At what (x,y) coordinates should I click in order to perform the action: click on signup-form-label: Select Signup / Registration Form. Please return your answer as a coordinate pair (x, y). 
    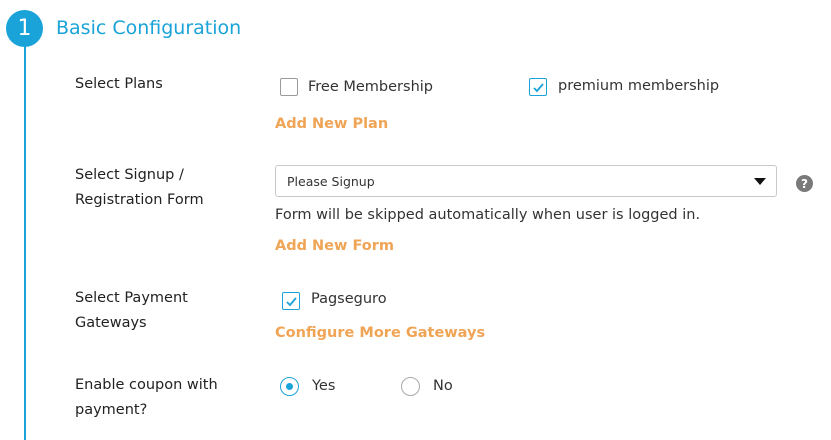
    Looking at the image, I should click on (155, 188).